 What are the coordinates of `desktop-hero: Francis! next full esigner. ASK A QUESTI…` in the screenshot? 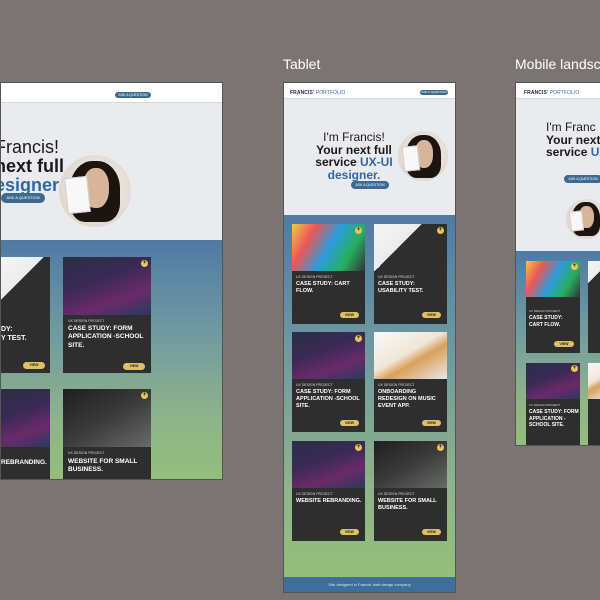 It's located at (111, 171).